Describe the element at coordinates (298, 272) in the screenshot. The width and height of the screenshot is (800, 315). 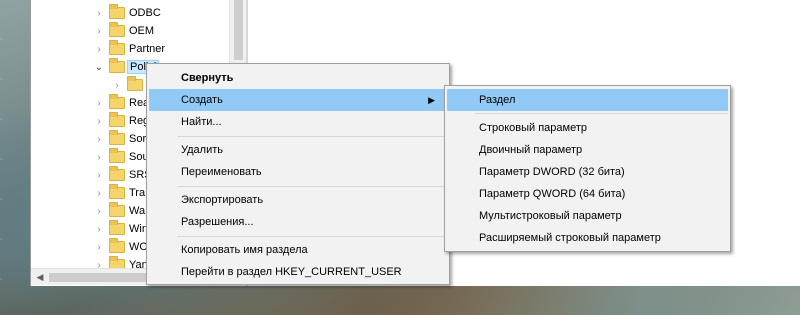
I see `menu-item-goto-hkcu: Перейти в раздел HKEY_CURRENT_USER` at that location.